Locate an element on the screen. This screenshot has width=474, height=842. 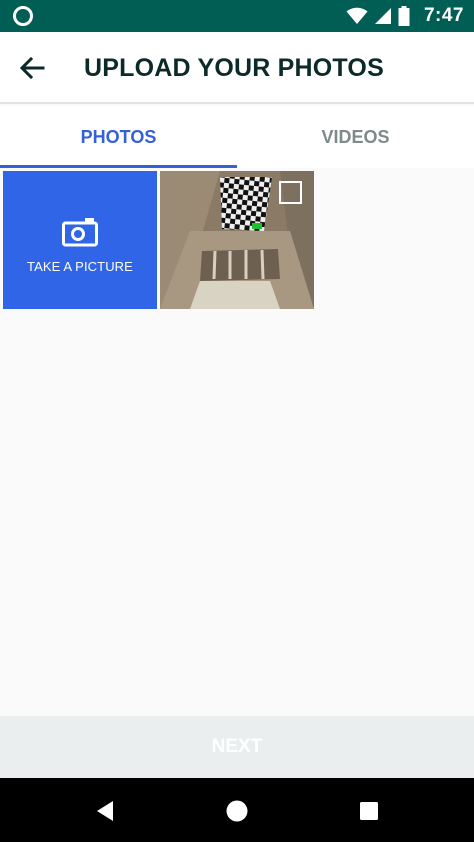
tab-photos: PHOTOS is located at coordinates (118, 137).